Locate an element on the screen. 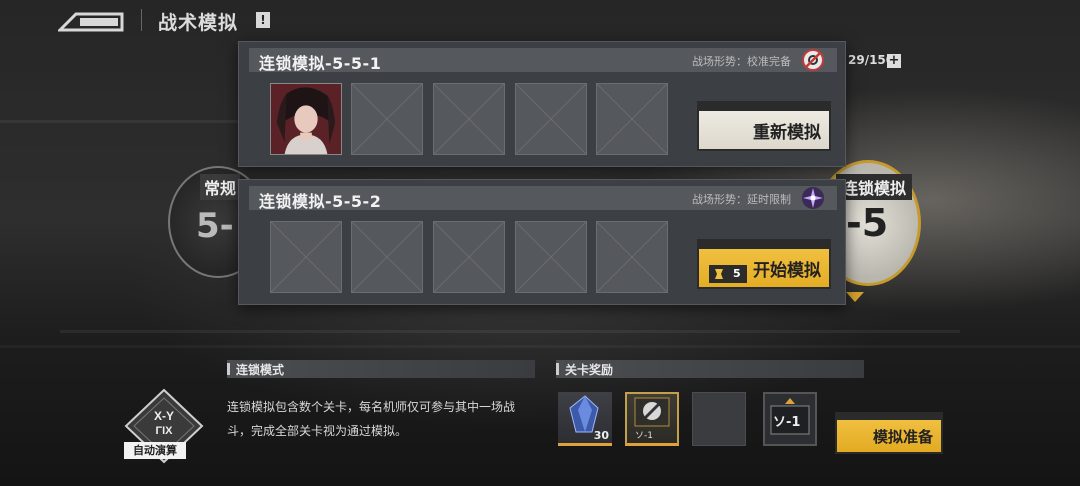  auto-battle-label: 自动演算 is located at coordinates (155, 450).